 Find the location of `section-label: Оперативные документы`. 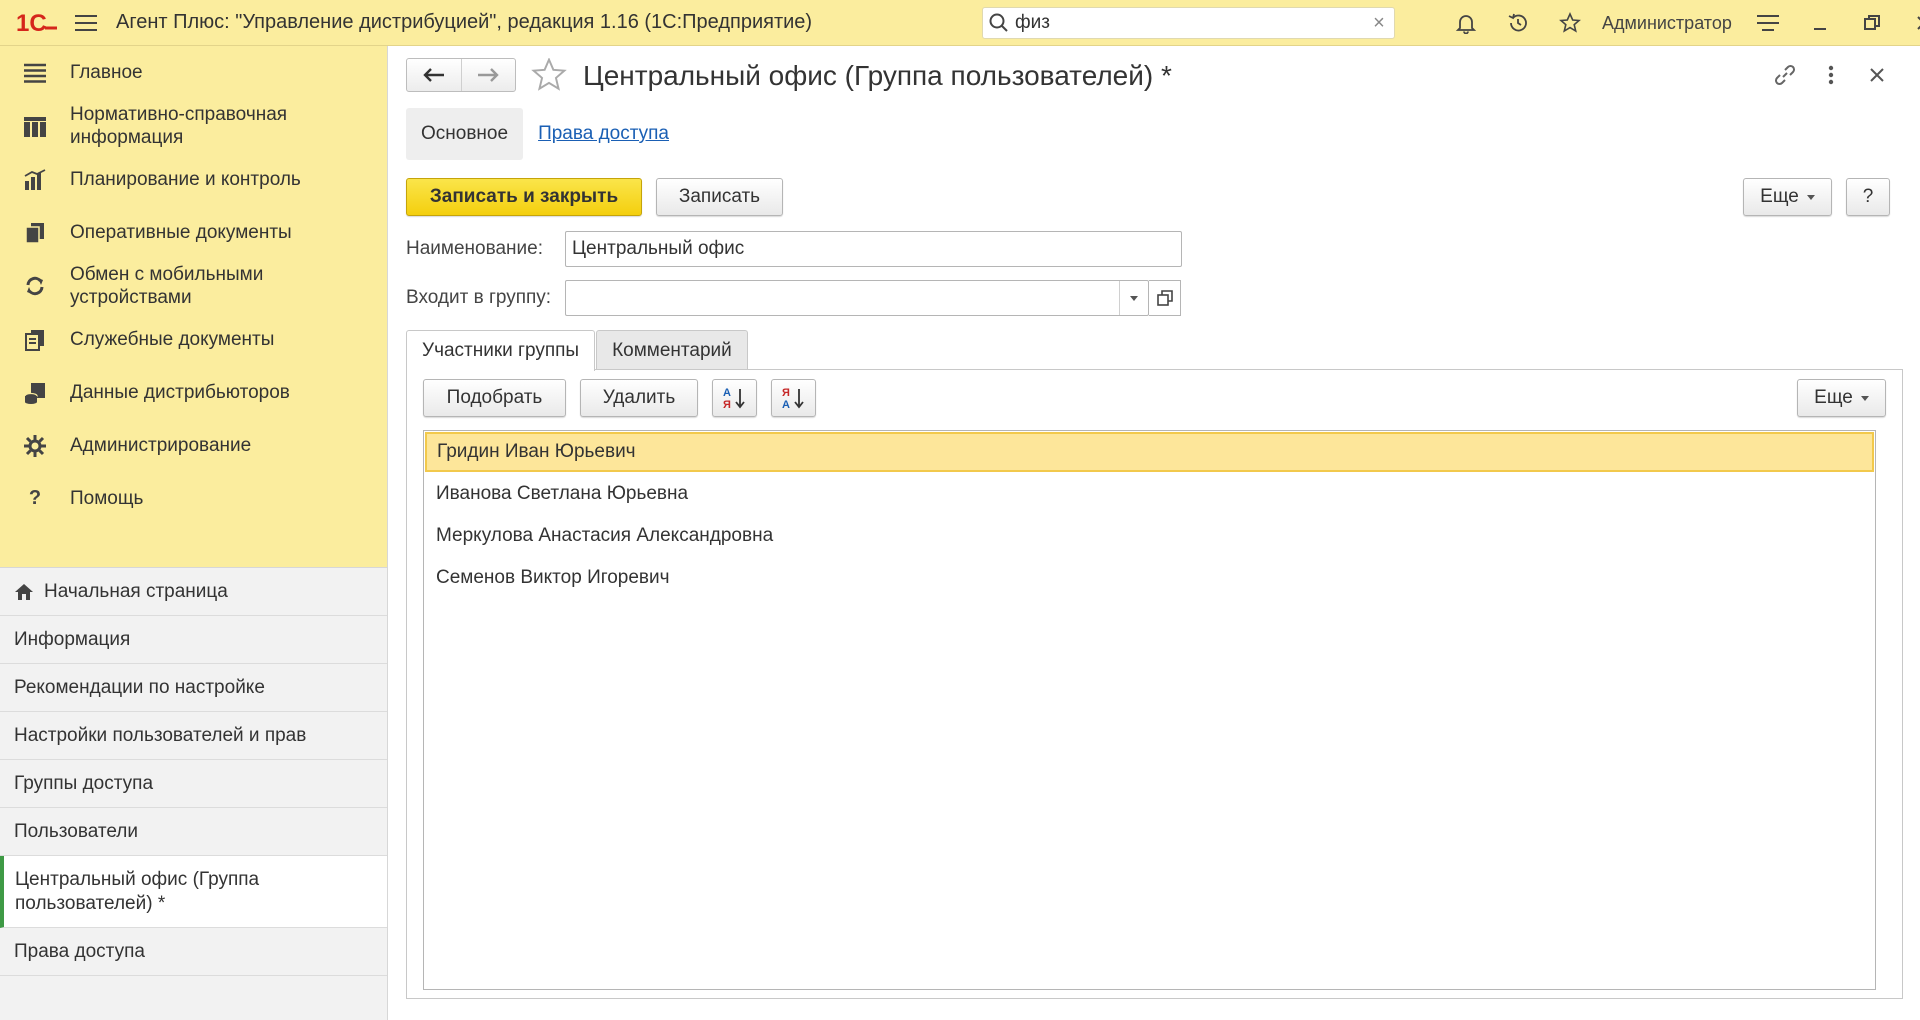

section-label: Оперативные документы is located at coordinates (181, 232).